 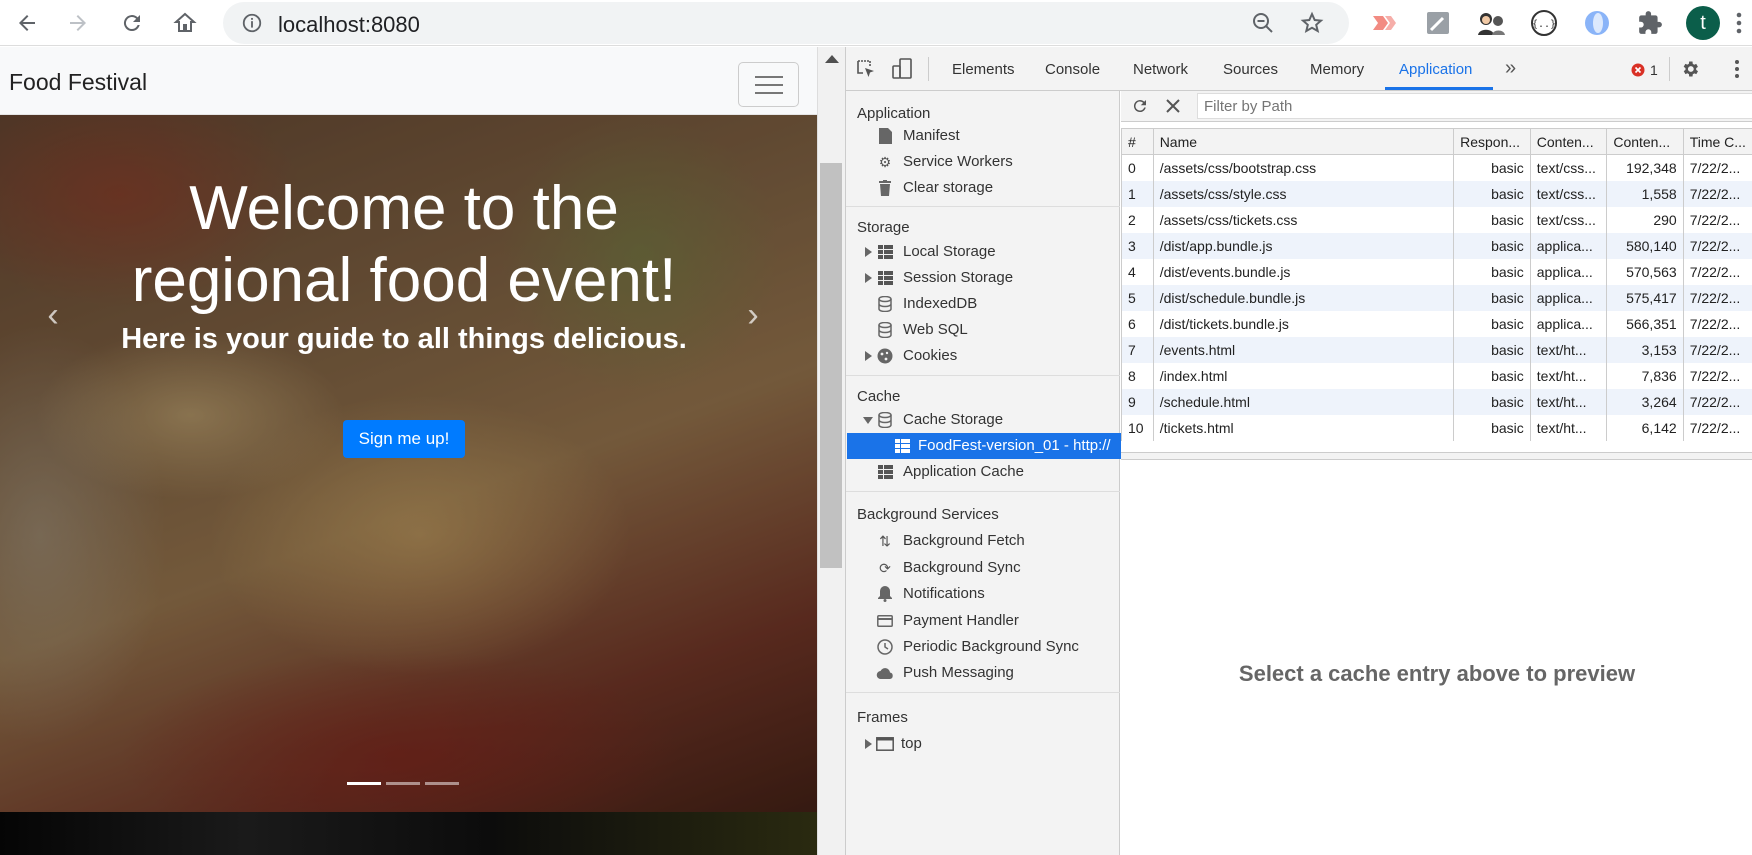 I want to click on delete-x-icon, so click(x=1173, y=106).